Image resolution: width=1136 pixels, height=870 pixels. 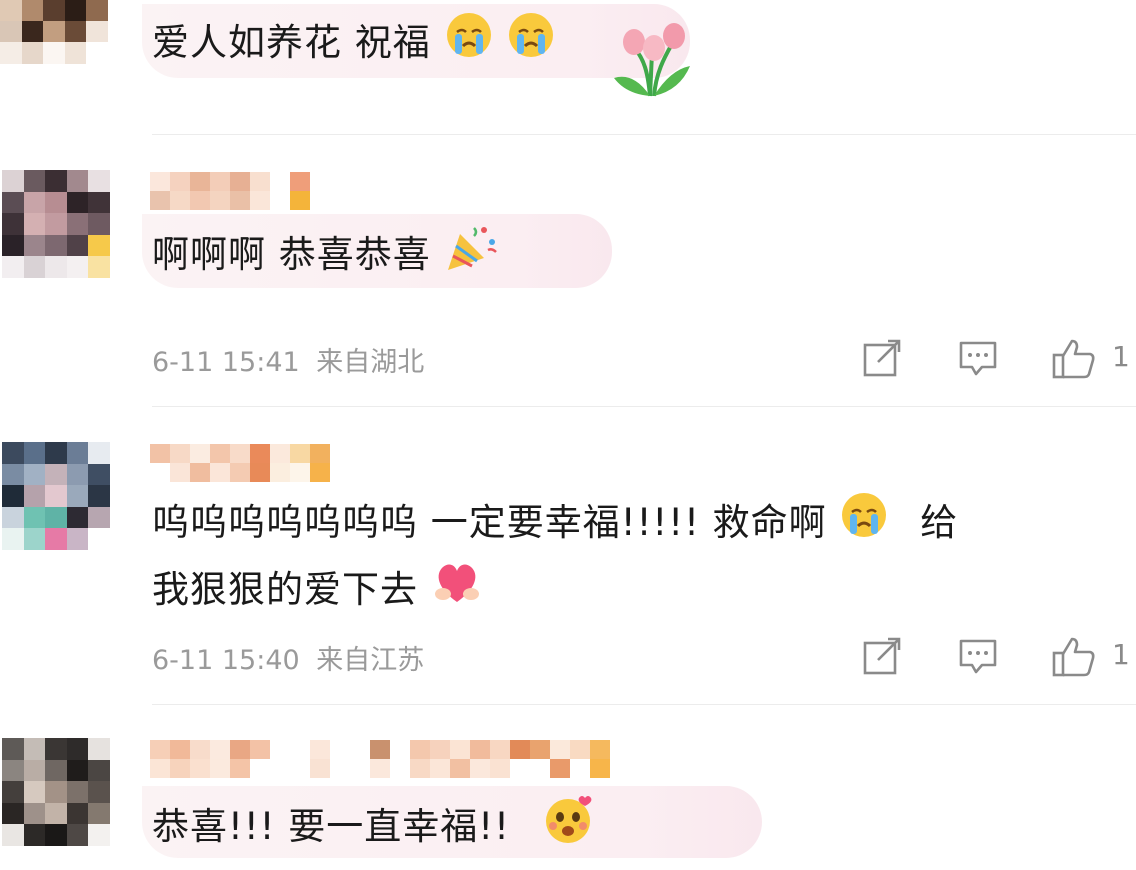 What do you see at coordinates (226, 362) in the screenshot?
I see `comment-time: 6-11 15:41` at bounding box center [226, 362].